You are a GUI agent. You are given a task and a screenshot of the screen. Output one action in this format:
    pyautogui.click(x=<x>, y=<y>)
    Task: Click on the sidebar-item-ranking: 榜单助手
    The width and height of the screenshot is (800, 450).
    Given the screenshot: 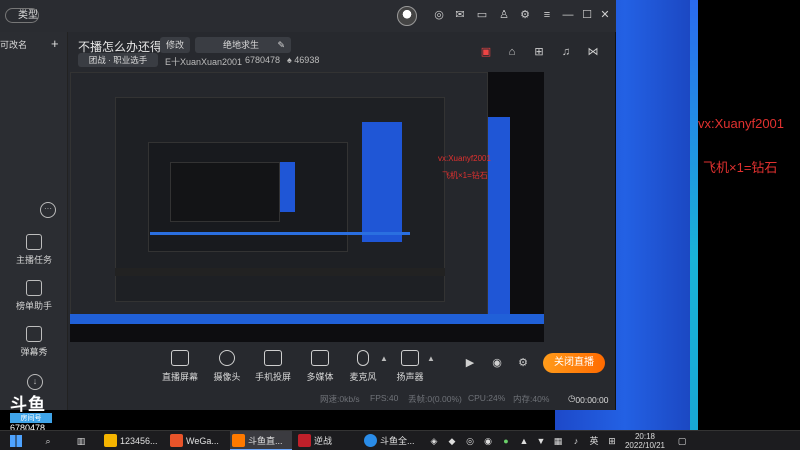 What is the action you would take?
    pyautogui.click(x=34, y=296)
    